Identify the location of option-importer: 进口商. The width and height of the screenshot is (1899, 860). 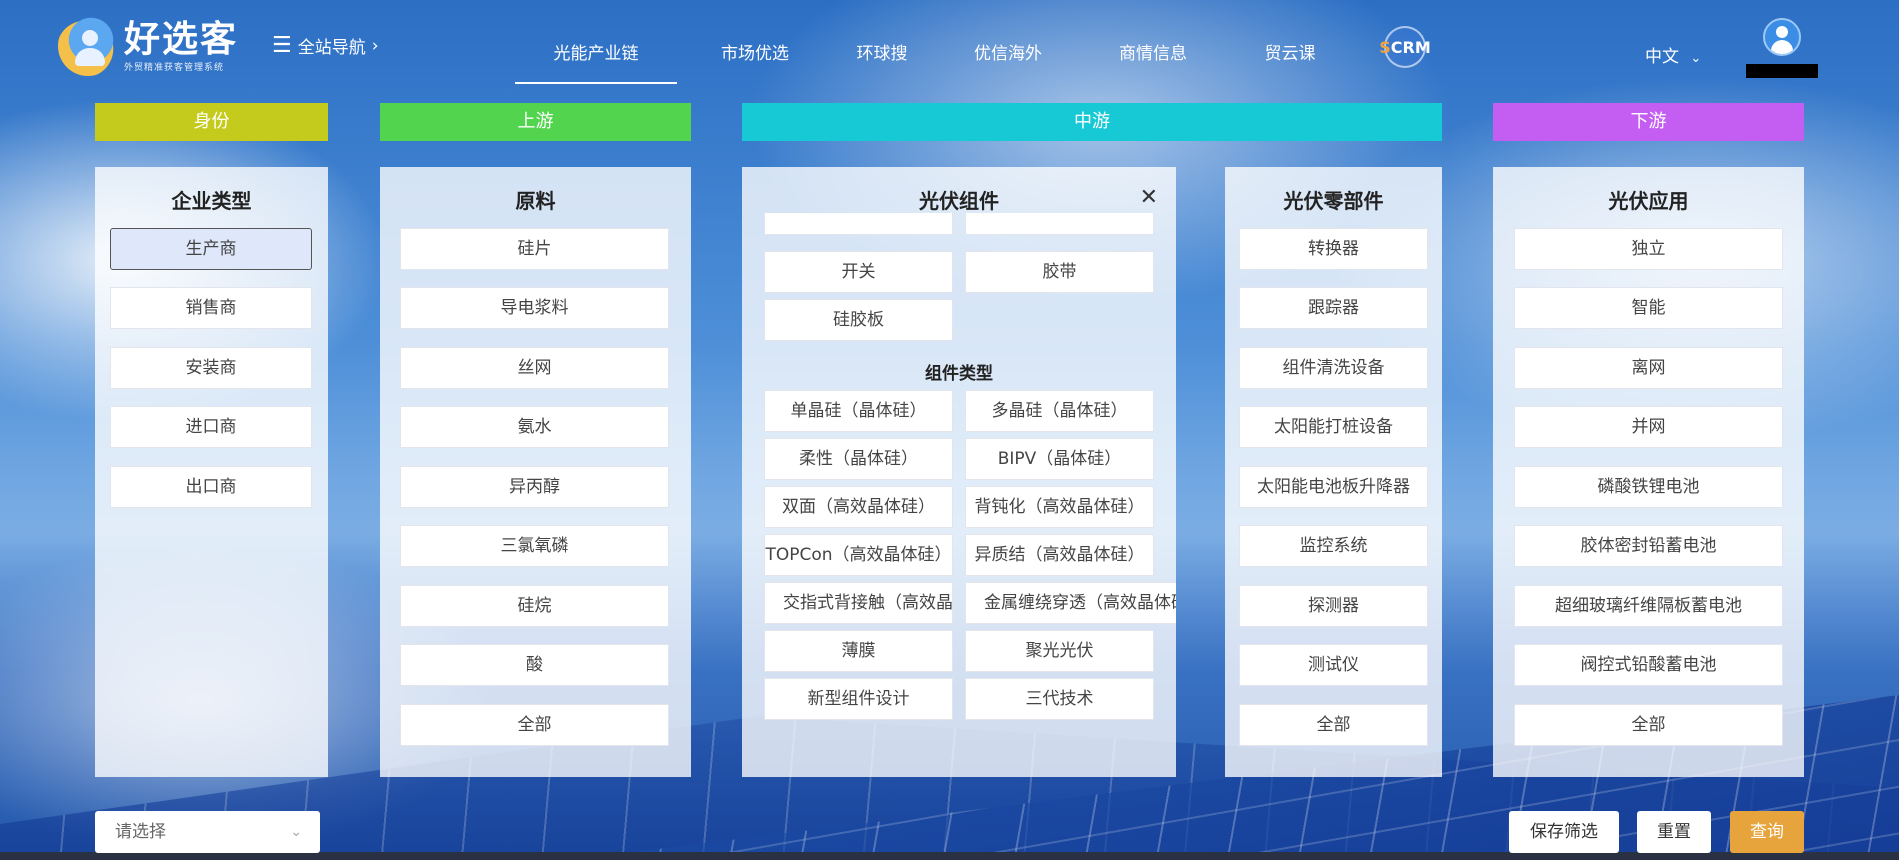
(211, 427).